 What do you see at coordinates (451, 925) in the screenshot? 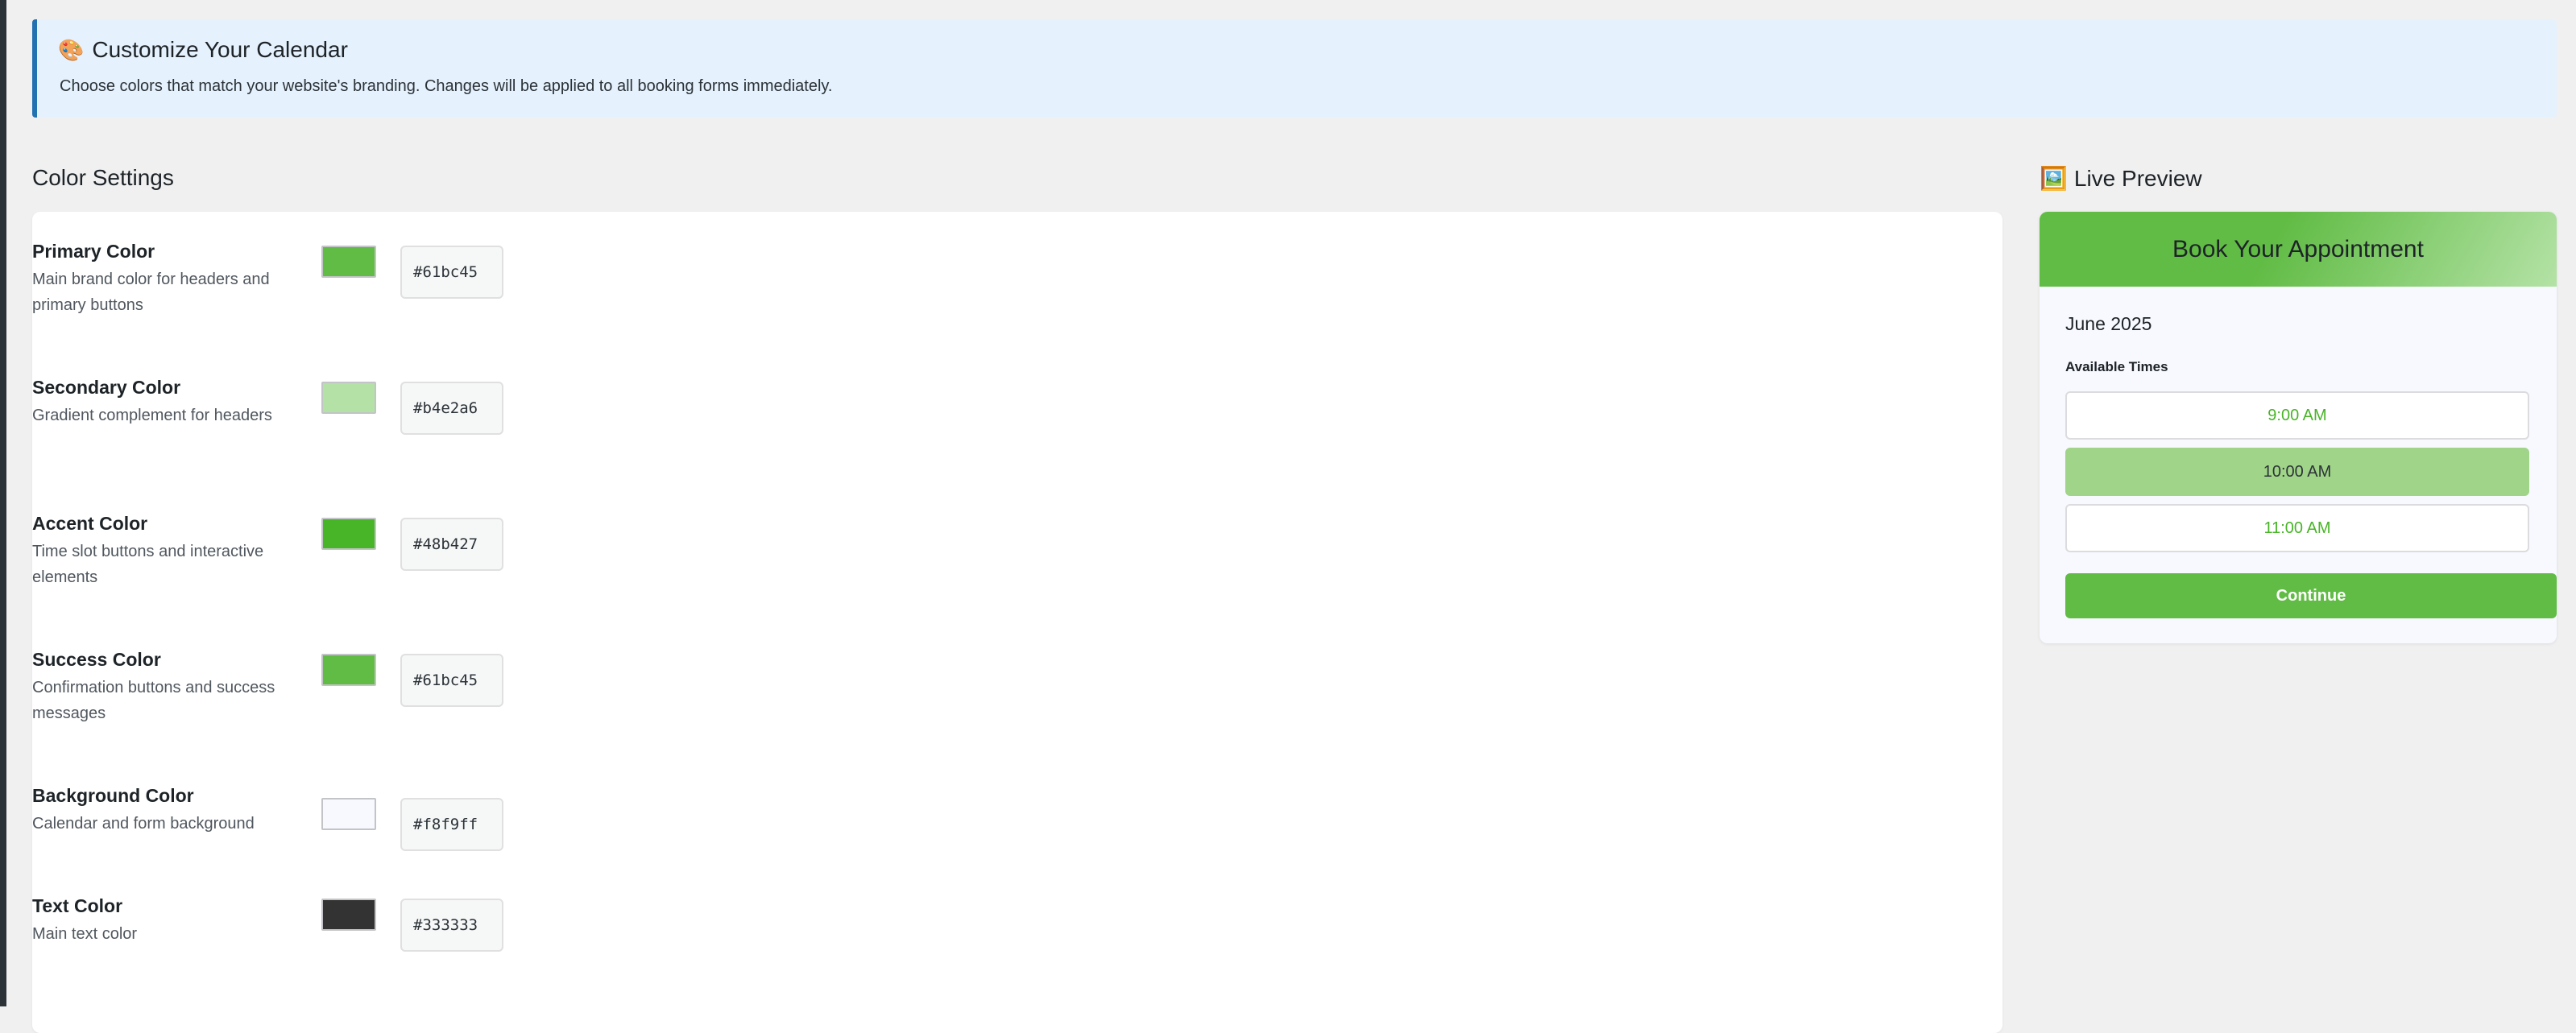
I see `hex-input-text` at bounding box center [451, 925].